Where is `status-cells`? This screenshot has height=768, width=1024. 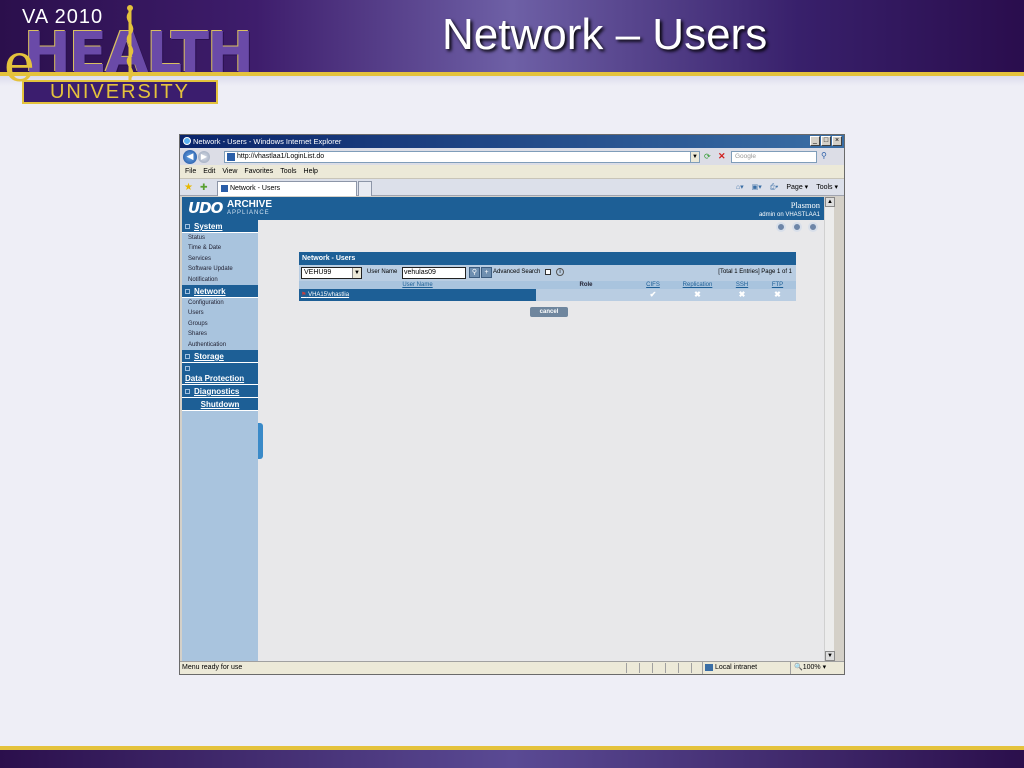 status-cells is located at coordinates (665, 668).